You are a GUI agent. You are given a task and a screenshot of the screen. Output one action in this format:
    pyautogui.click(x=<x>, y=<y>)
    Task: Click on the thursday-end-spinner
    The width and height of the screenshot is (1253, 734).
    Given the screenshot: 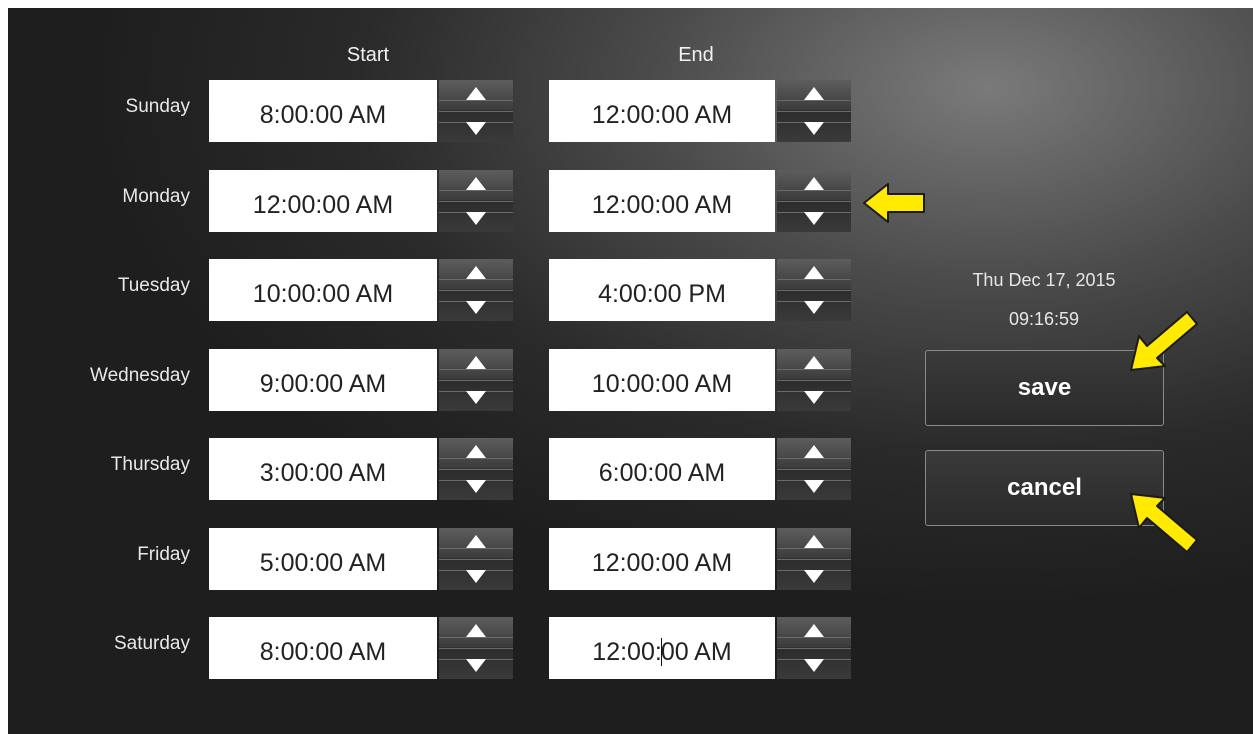 What is the action you would take?
    pyautogui.click(x=814, y=469)
    